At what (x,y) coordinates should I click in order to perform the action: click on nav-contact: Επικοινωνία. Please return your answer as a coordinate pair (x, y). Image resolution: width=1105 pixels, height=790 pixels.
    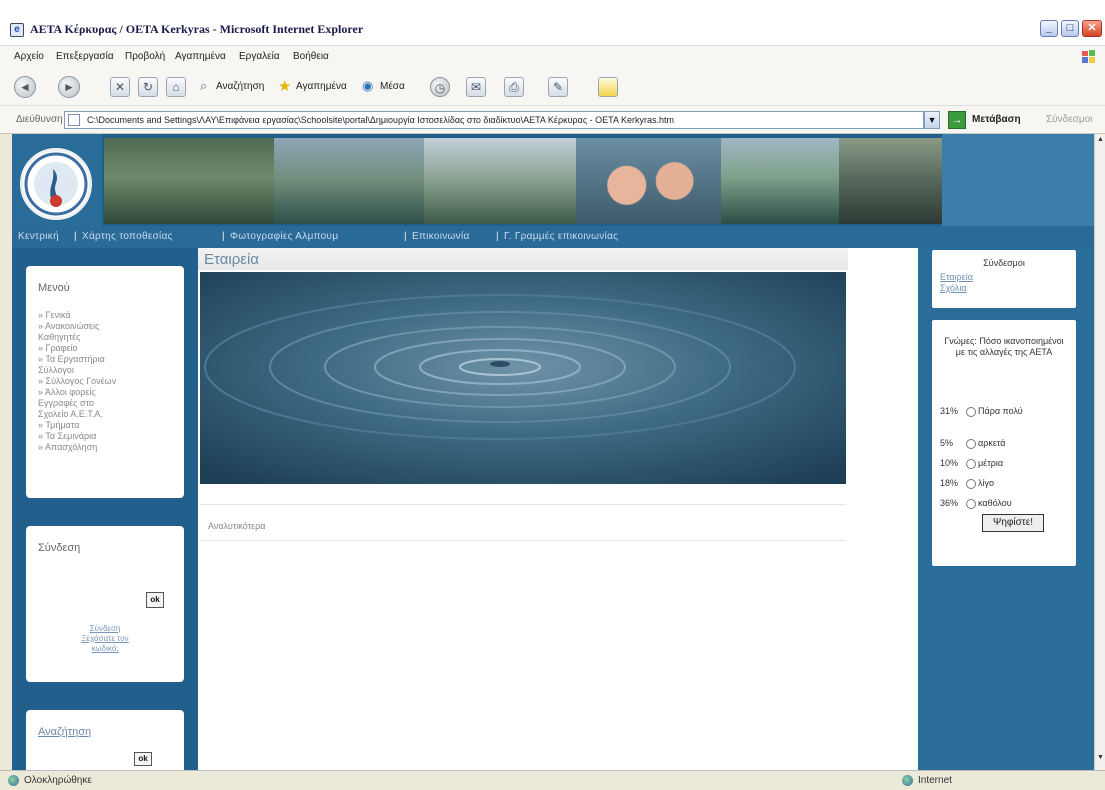
    Looking at the image, I should click on (441, 236).